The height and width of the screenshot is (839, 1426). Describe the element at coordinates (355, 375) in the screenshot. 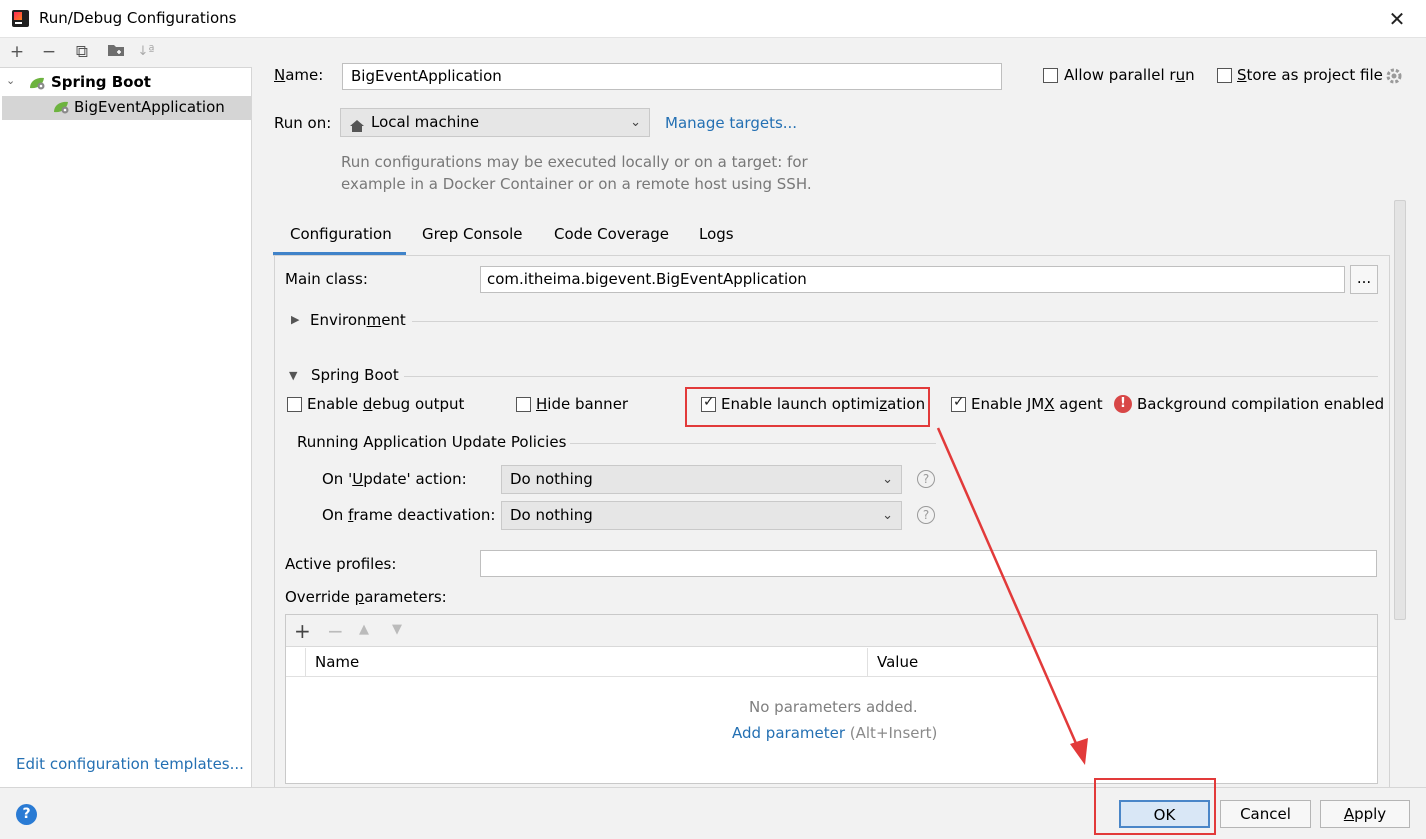

I see `spring-boot-section-toggle: Spring Boot` at that location.